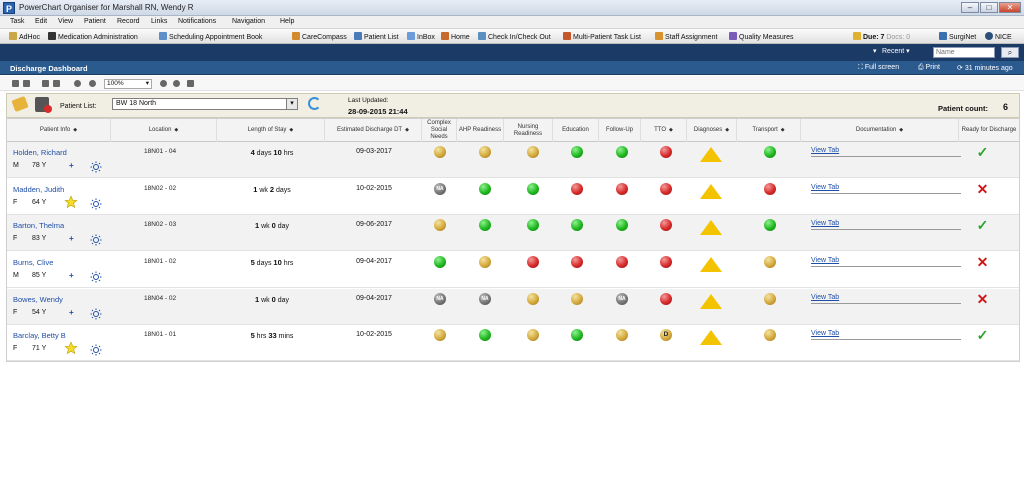 The height and width of the screenshot is (502, 1024). What do you see at coordinates (666, 335) in the screenshot?
I see `status-tto-icon: D` at bounding box center [666, 335].